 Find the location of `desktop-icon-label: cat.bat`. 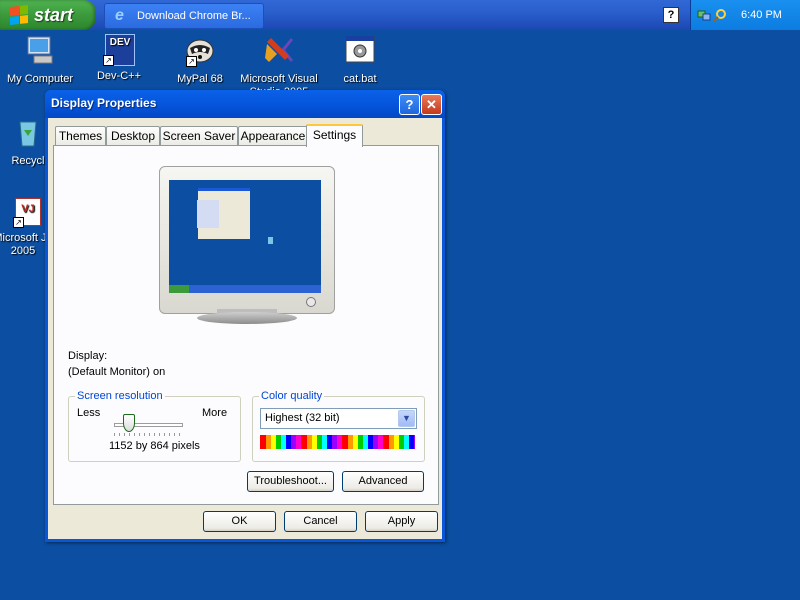

desktop-icon-label: cat.bat is located at coordinates (360, 79).